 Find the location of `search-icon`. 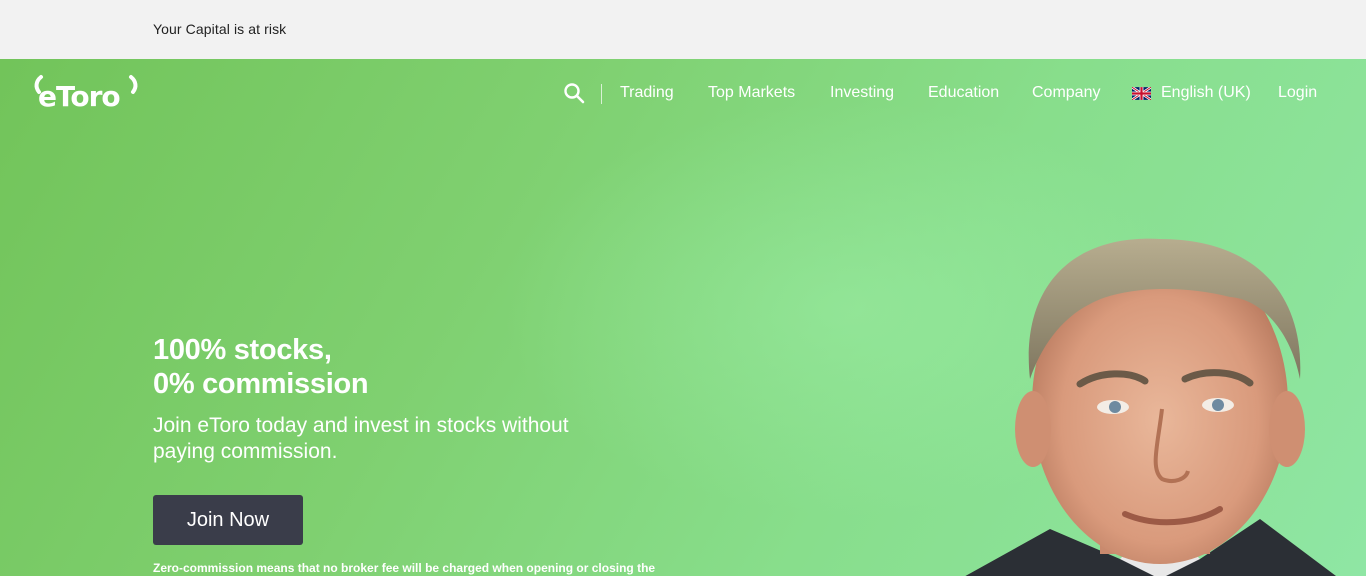

search-icon is located at coordinates (574, 93).